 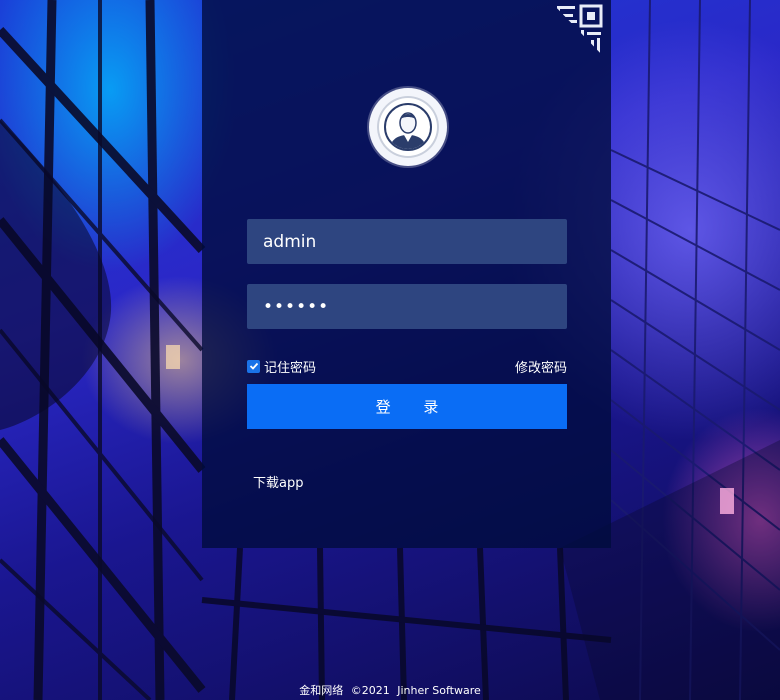 What do you see at coordinates (407, 241) in the screenshot?
I see `username-input` at bounding box center [407, 241].